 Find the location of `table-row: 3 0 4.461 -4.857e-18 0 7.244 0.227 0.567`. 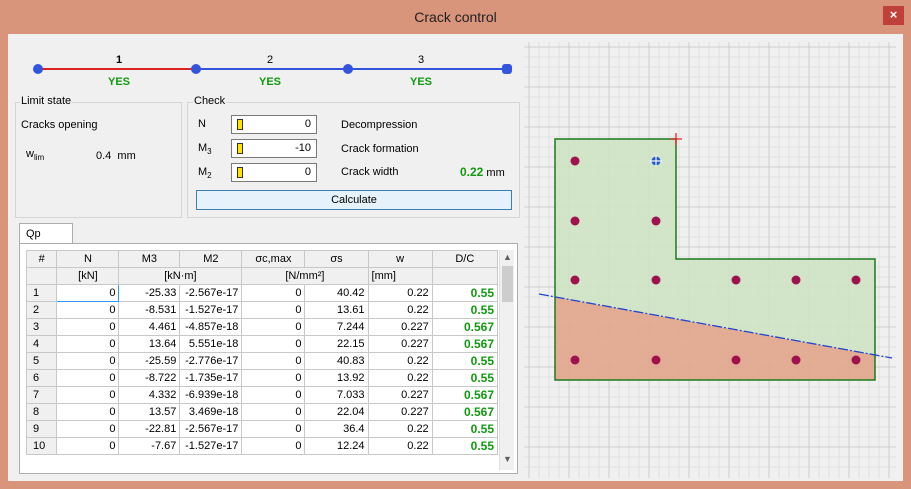

table-row: 3 0 4.461 -4.857e-18 0 7.244 0.227 0.567 is located at coordinates (262, 327).